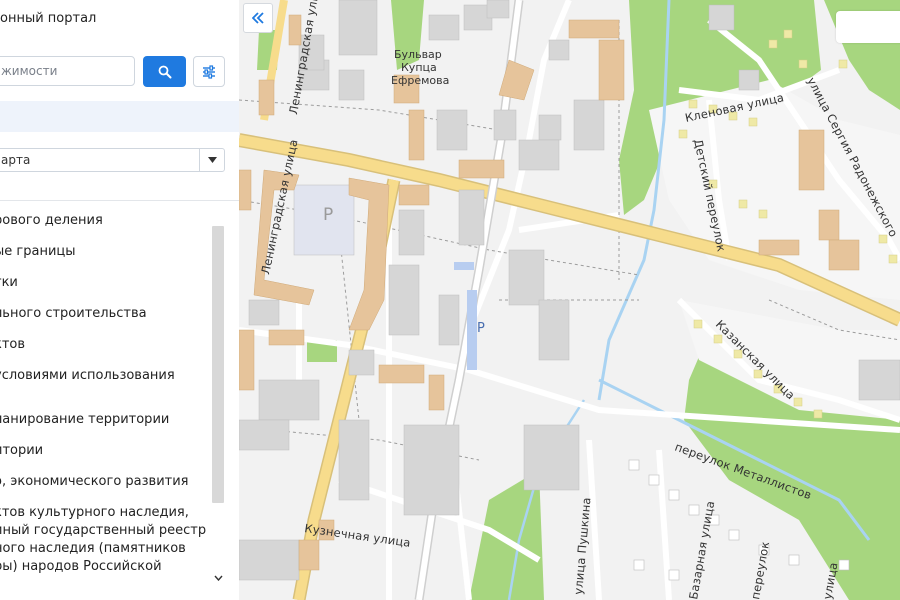 The height and width of the screenshot is (600, 900). What do you see at coordinates (106, 314) in the screenshot?
I see `layer-item: льного строительства` at bounding box center [106, 314].